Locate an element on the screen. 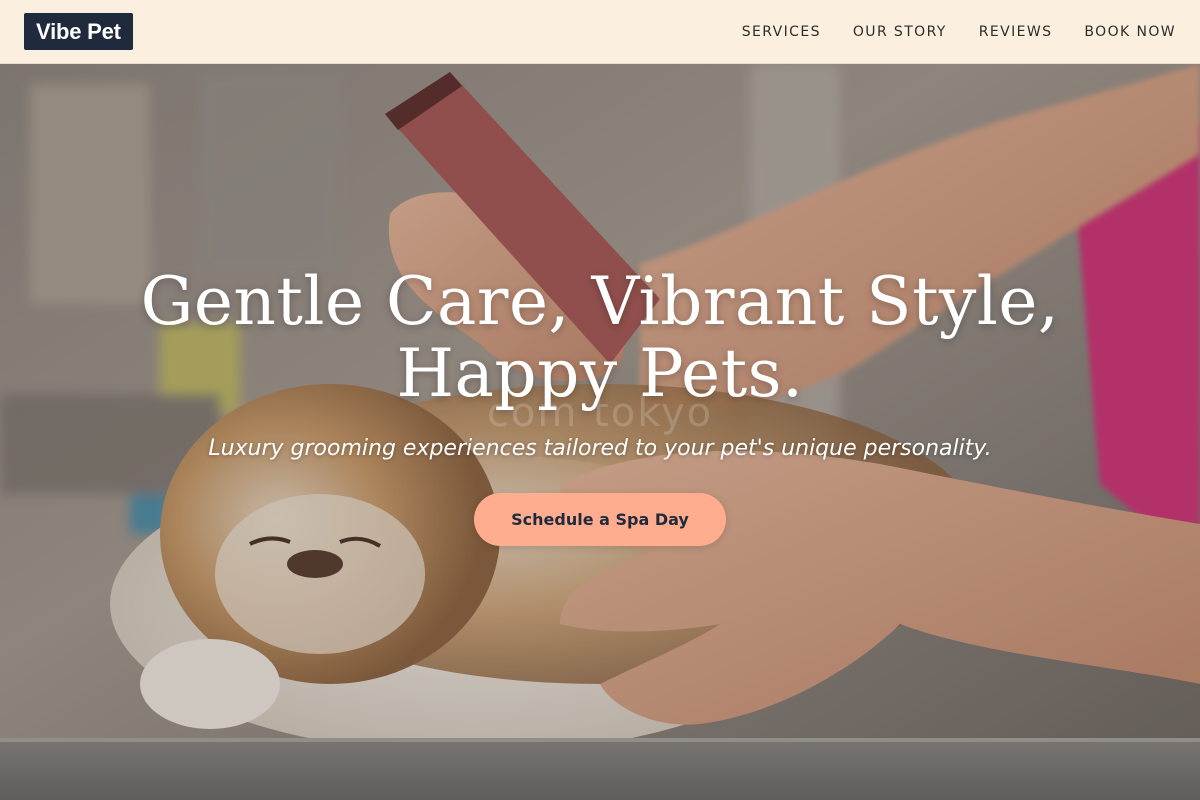 This screenshot has height=800, width=1200. nav-services: SERVICES is located at coordinates (781, 32).